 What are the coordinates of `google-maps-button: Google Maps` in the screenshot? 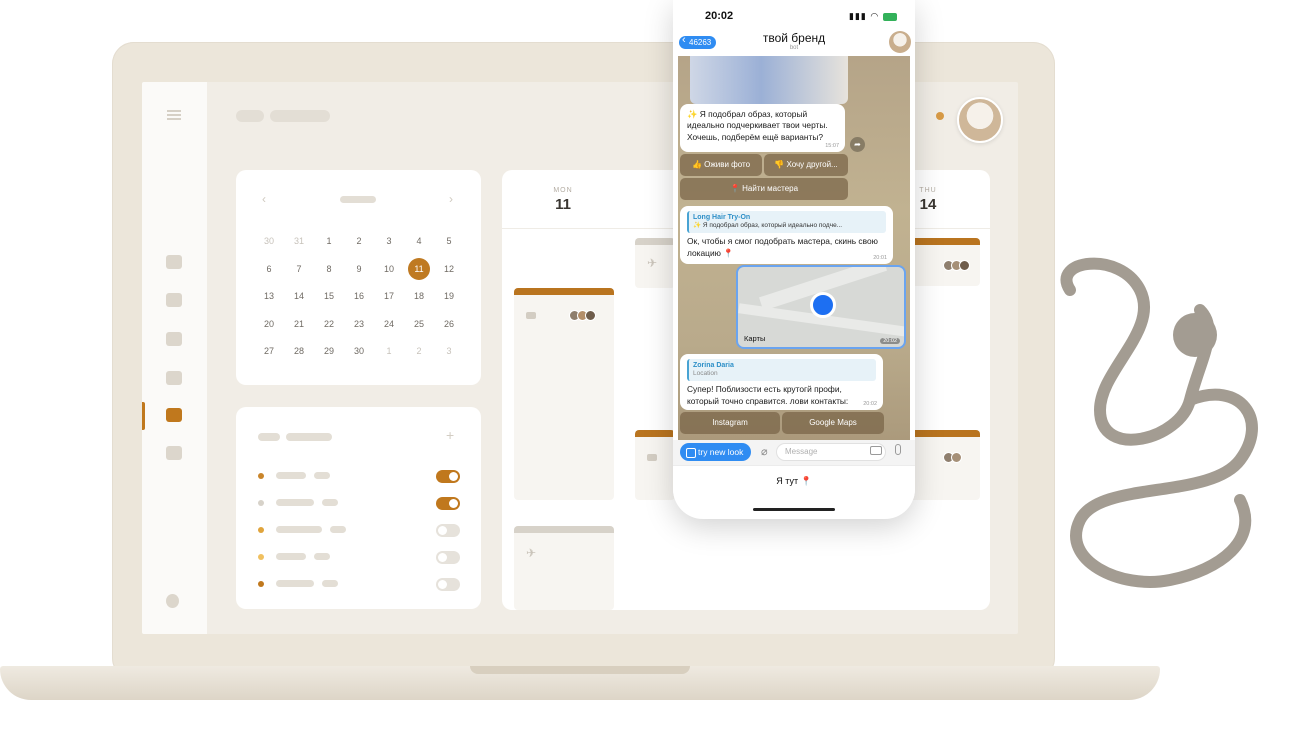 It's located at (833, 423).